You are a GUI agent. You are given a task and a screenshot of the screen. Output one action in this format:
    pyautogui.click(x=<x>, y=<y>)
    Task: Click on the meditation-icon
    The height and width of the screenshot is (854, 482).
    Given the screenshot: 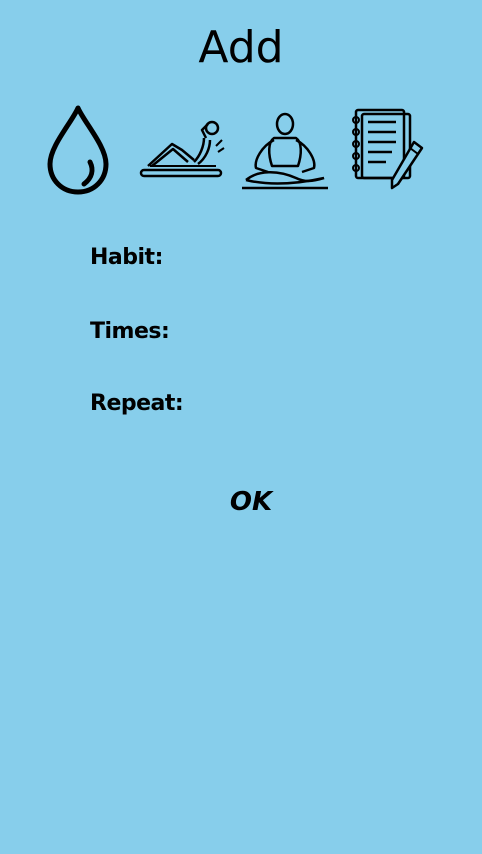 What is the action you would take?
    pyautogui.click(x=285, y=151)
    